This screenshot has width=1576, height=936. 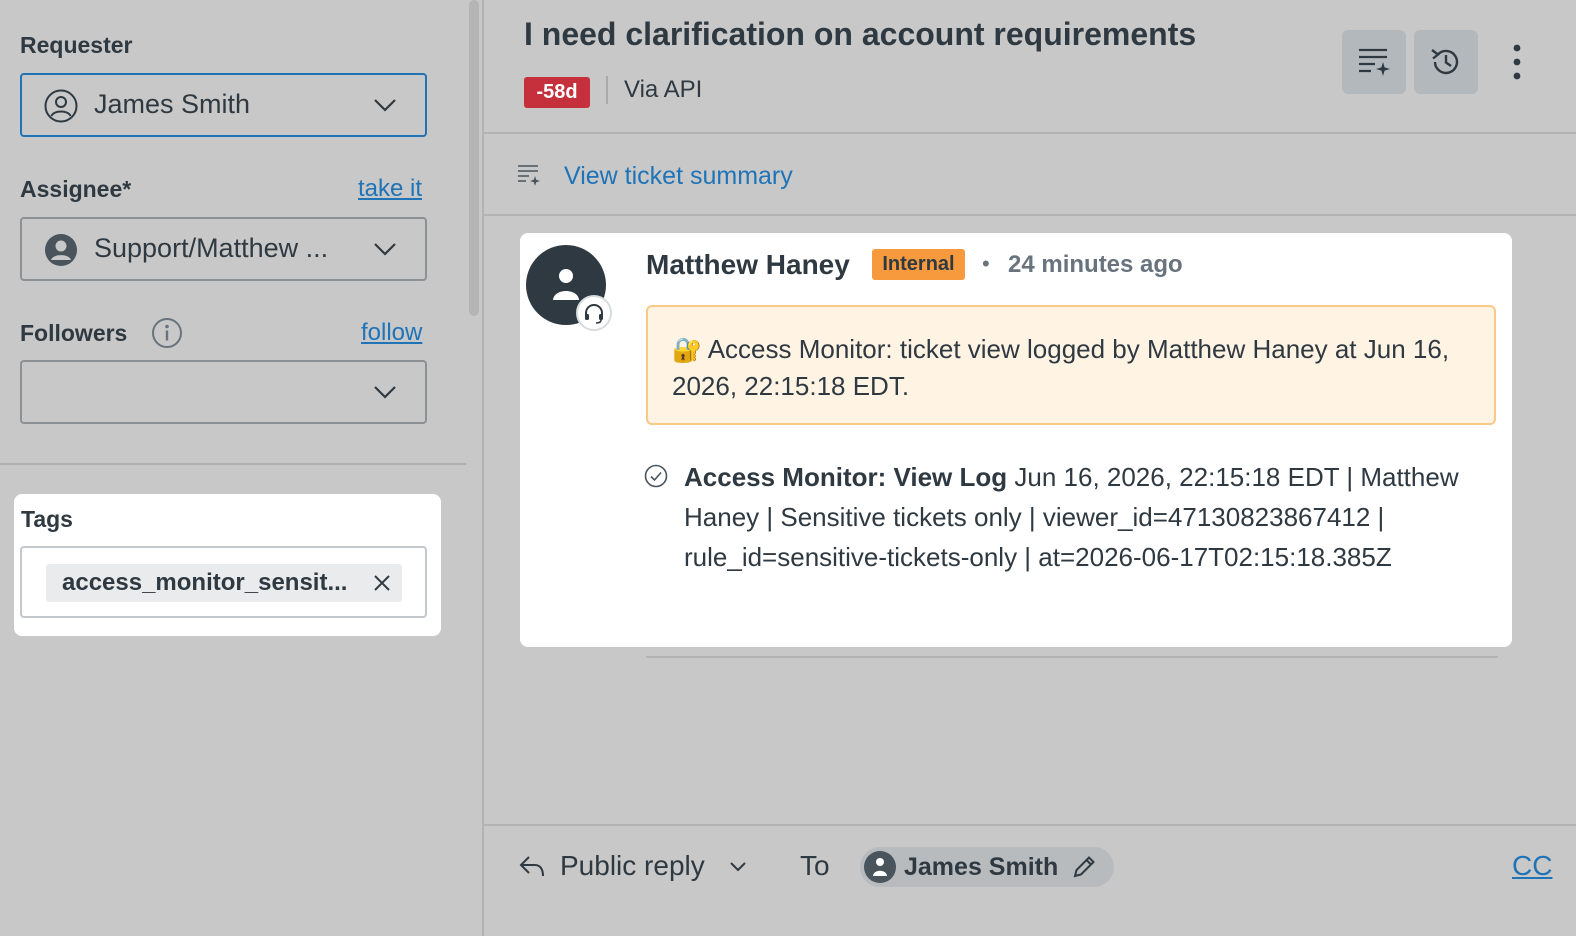 I want to click on followers-select, so click(x=223, y=392).